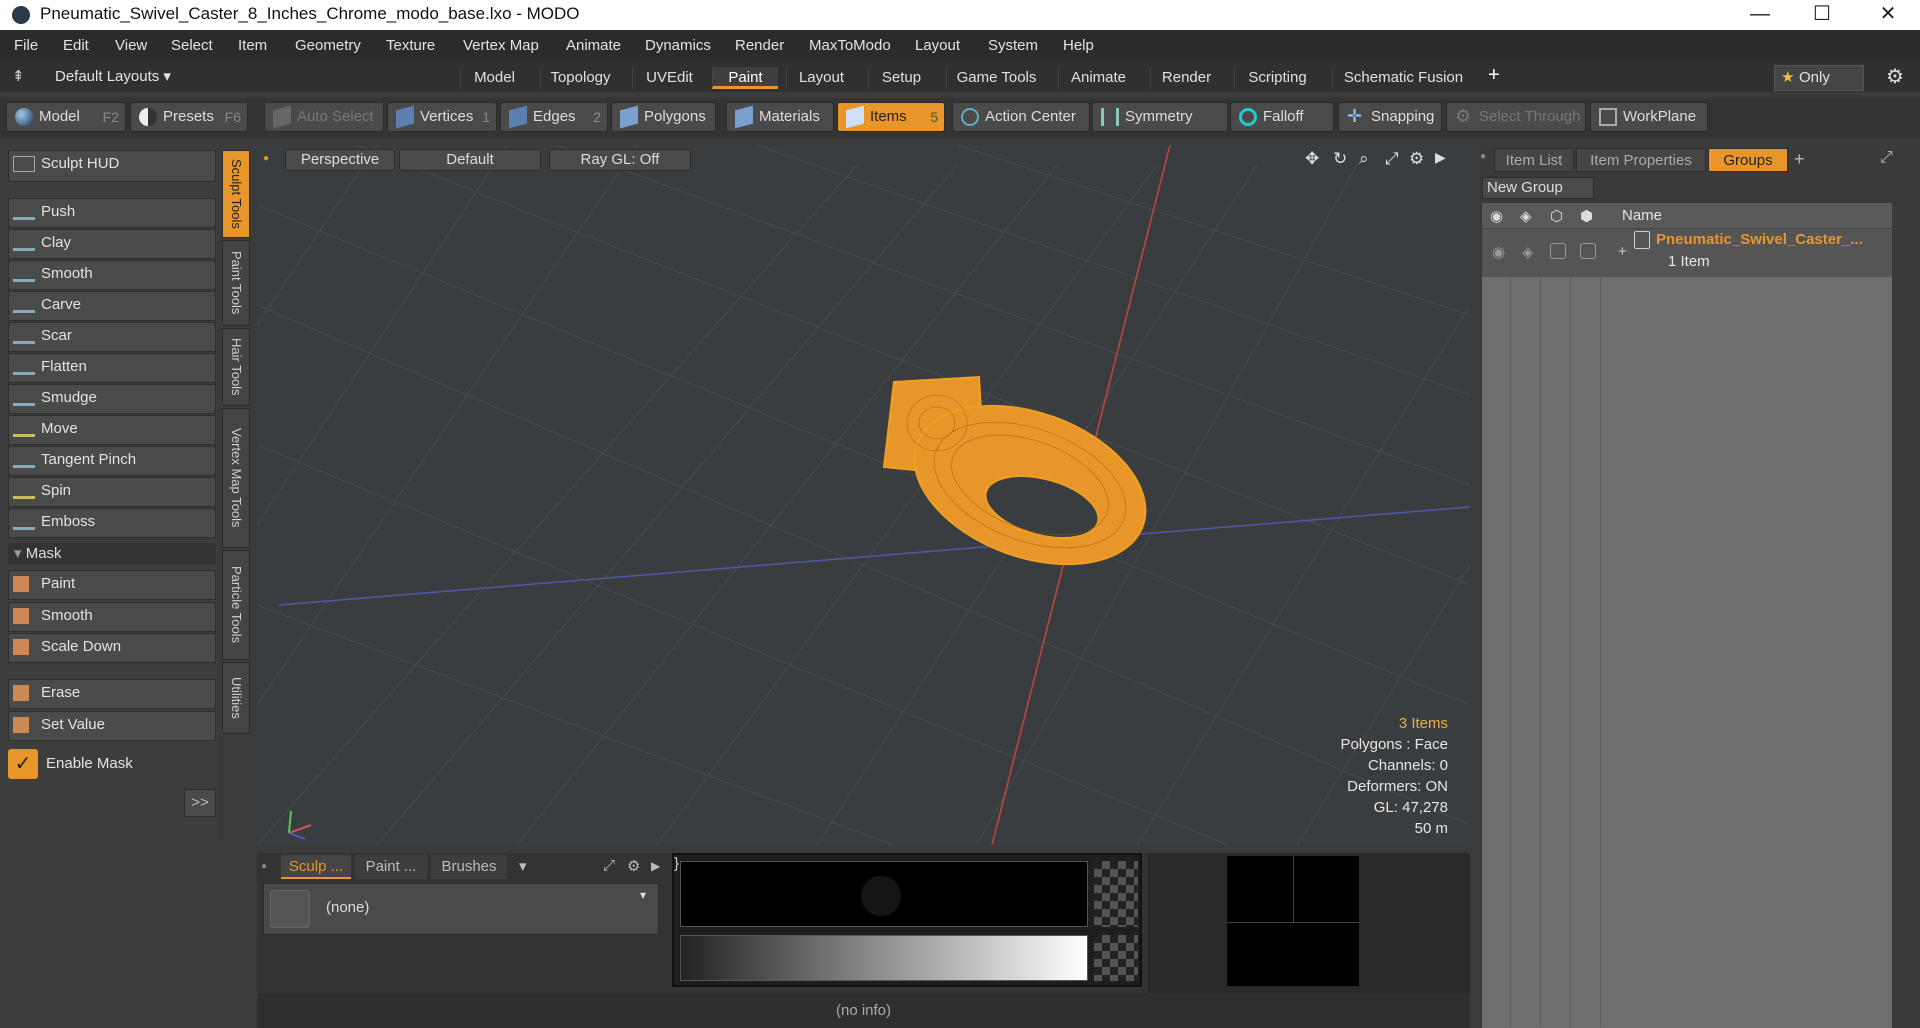  Describe the element at coordinates (113, 76) in the screenshot. I see `default-layouts-dropdown: Default Layouts ▾` at that location.